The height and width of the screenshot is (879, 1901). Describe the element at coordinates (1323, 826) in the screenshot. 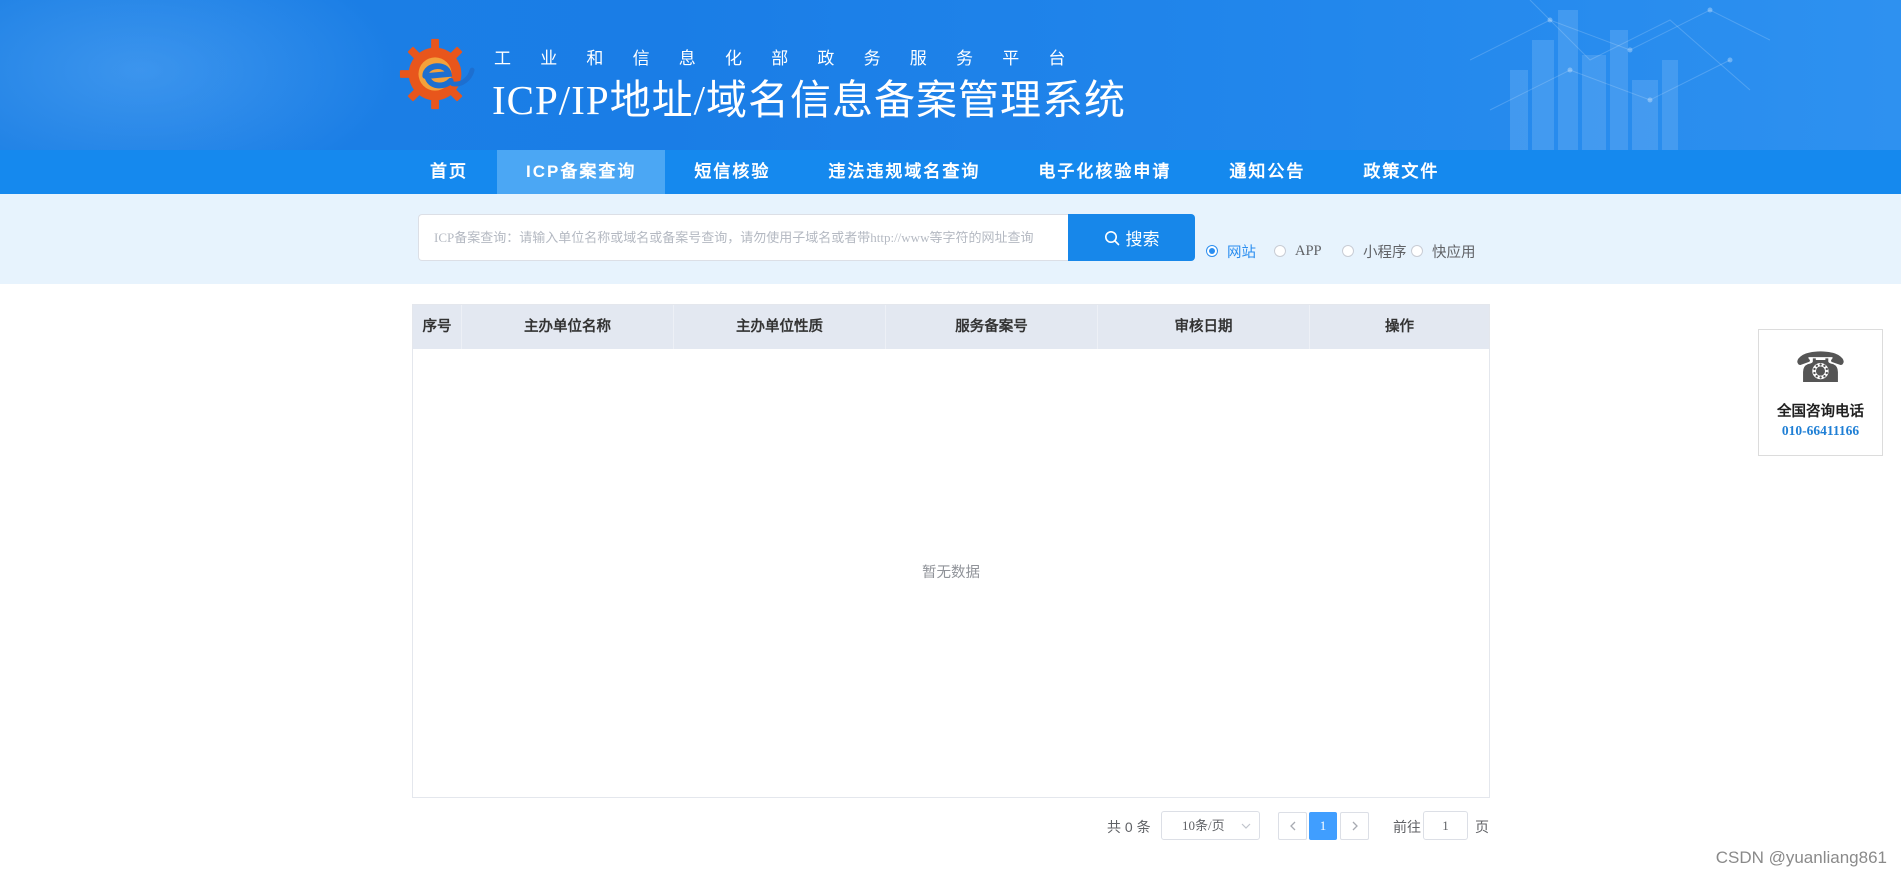

I see `page-number-current: 1` at that location.